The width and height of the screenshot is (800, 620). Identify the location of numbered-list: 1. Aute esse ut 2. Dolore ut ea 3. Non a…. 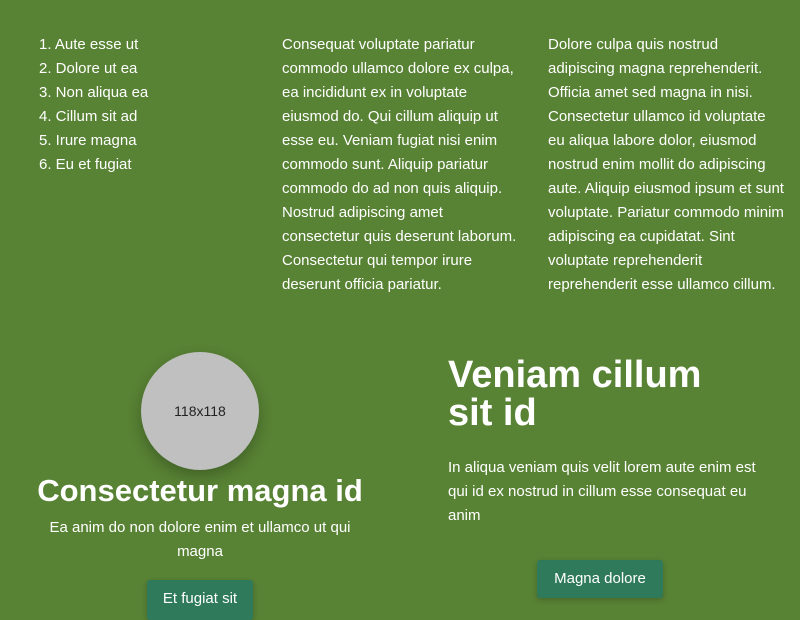
(134, 105).